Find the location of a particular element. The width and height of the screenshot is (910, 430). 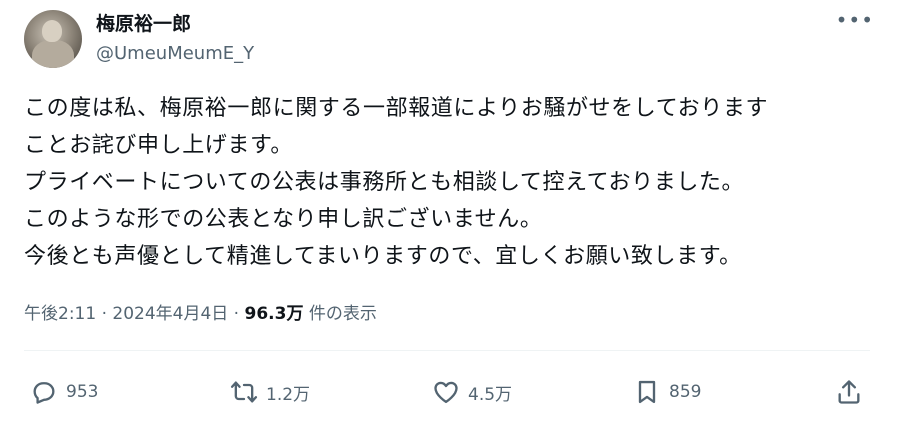

tweet-meta: 午後2:11 · 2024年4月4日 · 96.3万 件の表示 is located at coordinates (200, 314).